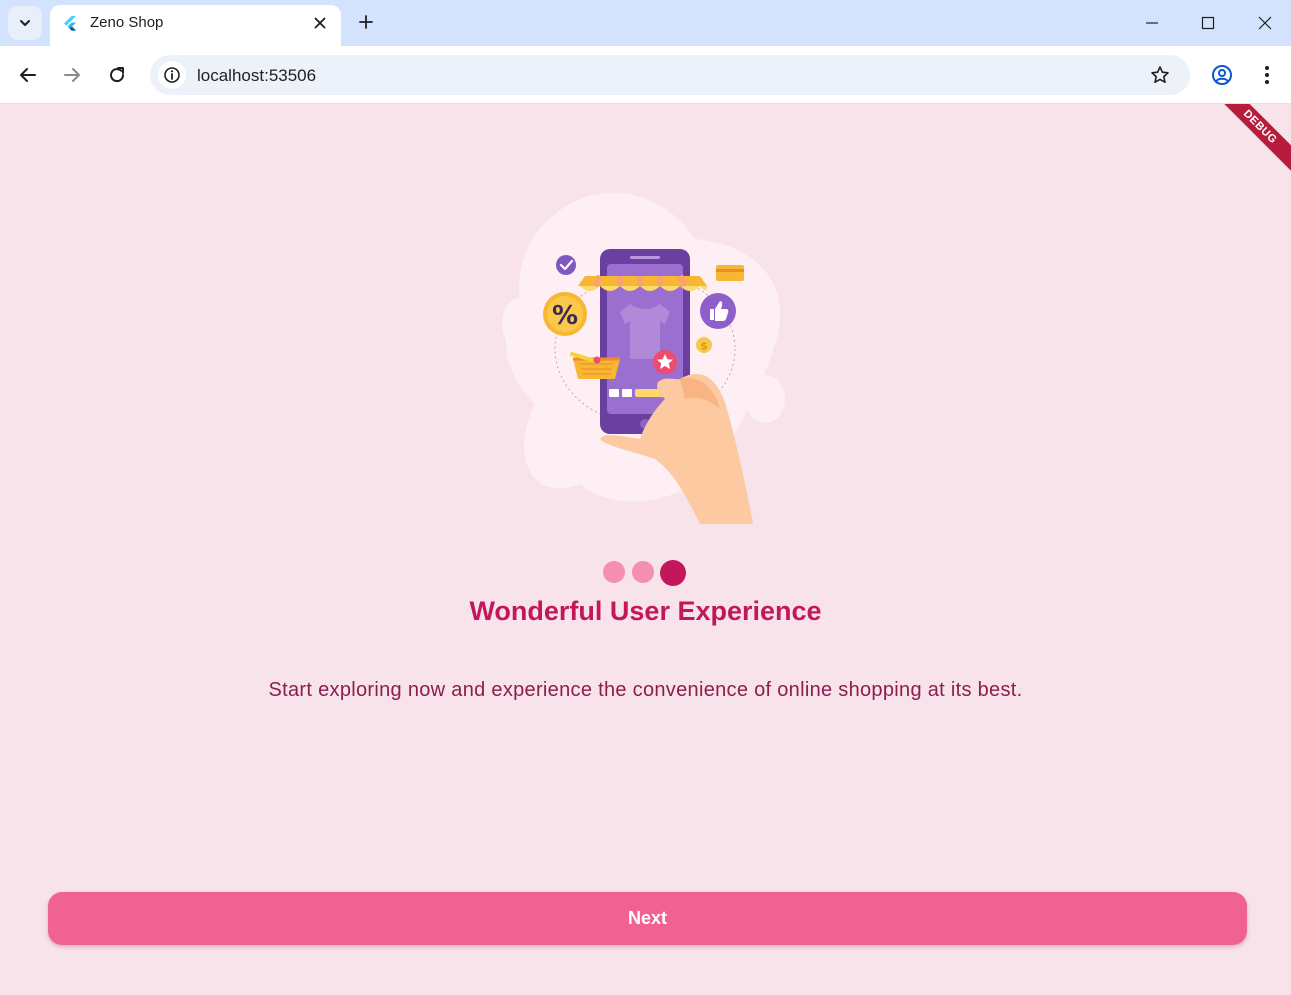 This screenshot has height=995, width=1291. I want to click on site-info-button, so click(172, 75).